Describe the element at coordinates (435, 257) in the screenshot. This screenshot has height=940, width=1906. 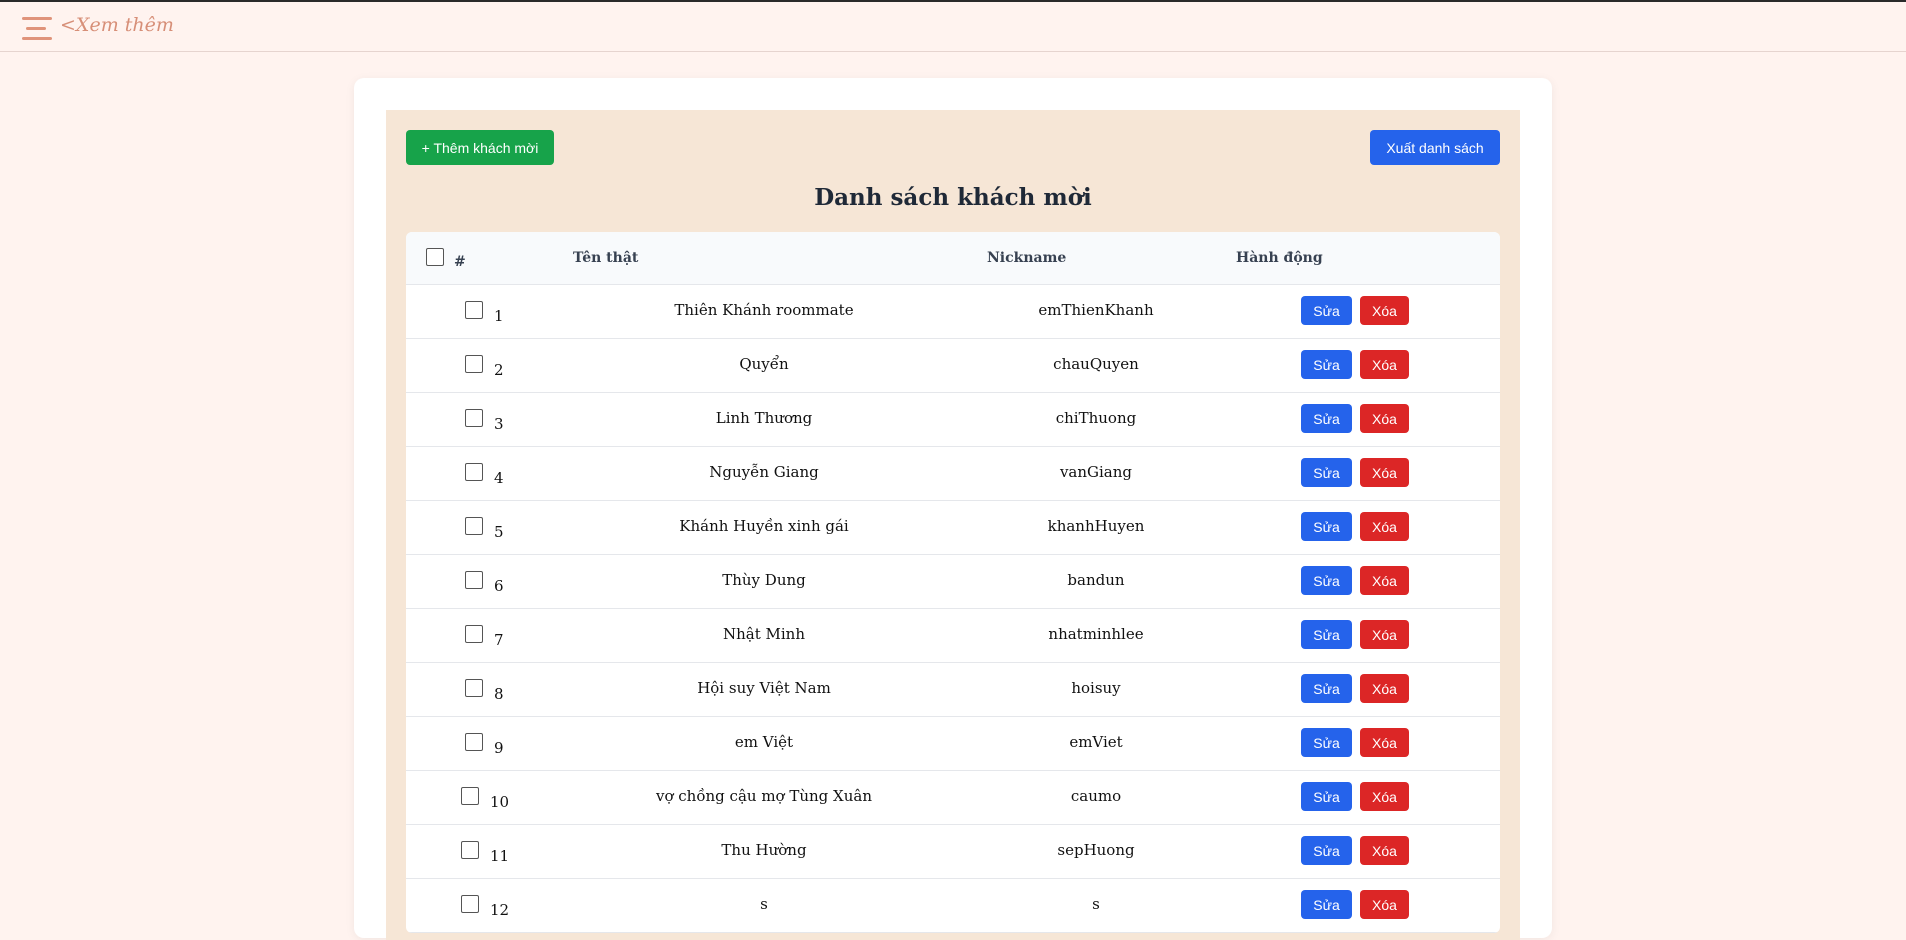
I see `select-all-checkbox` at that location.